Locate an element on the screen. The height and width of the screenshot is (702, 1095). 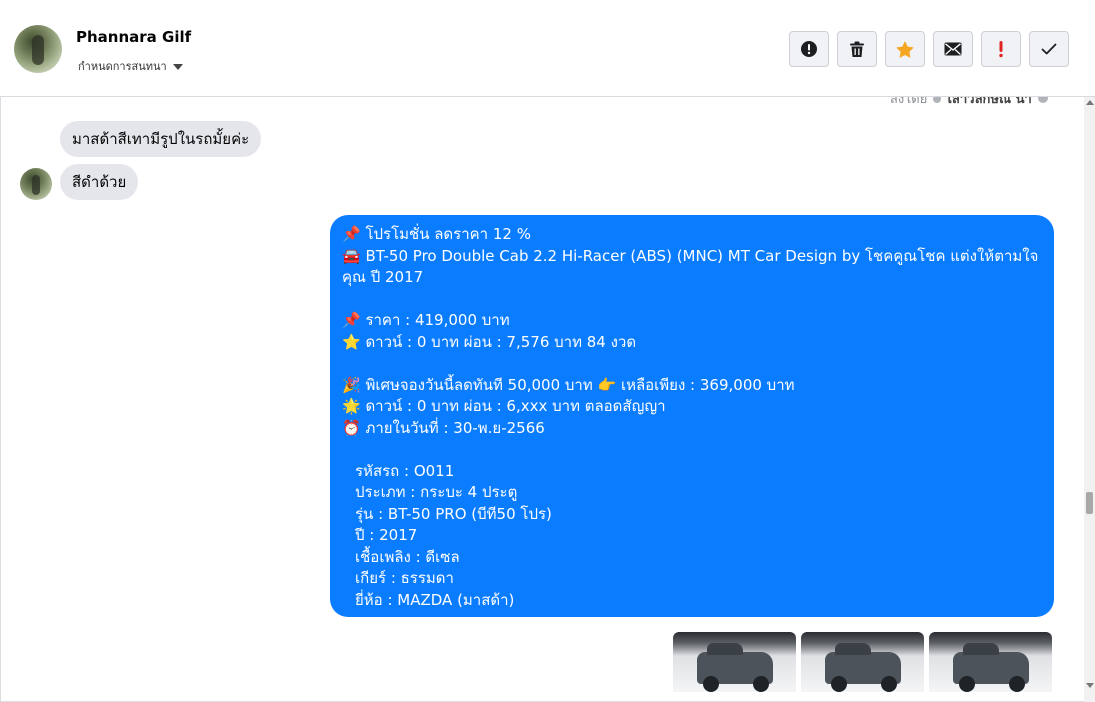
mark-unread-button is located at coordinates (953, 49).